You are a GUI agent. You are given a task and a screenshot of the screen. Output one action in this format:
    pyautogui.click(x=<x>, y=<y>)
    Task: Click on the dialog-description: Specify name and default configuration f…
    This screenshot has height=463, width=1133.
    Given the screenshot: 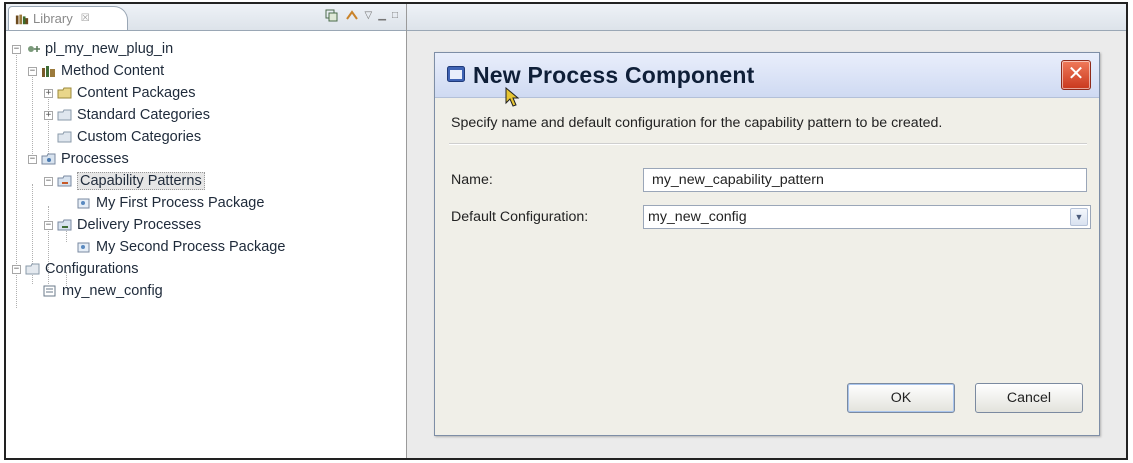 What is the action you would take?
    pyautogui.click(x=697, y=123)
    